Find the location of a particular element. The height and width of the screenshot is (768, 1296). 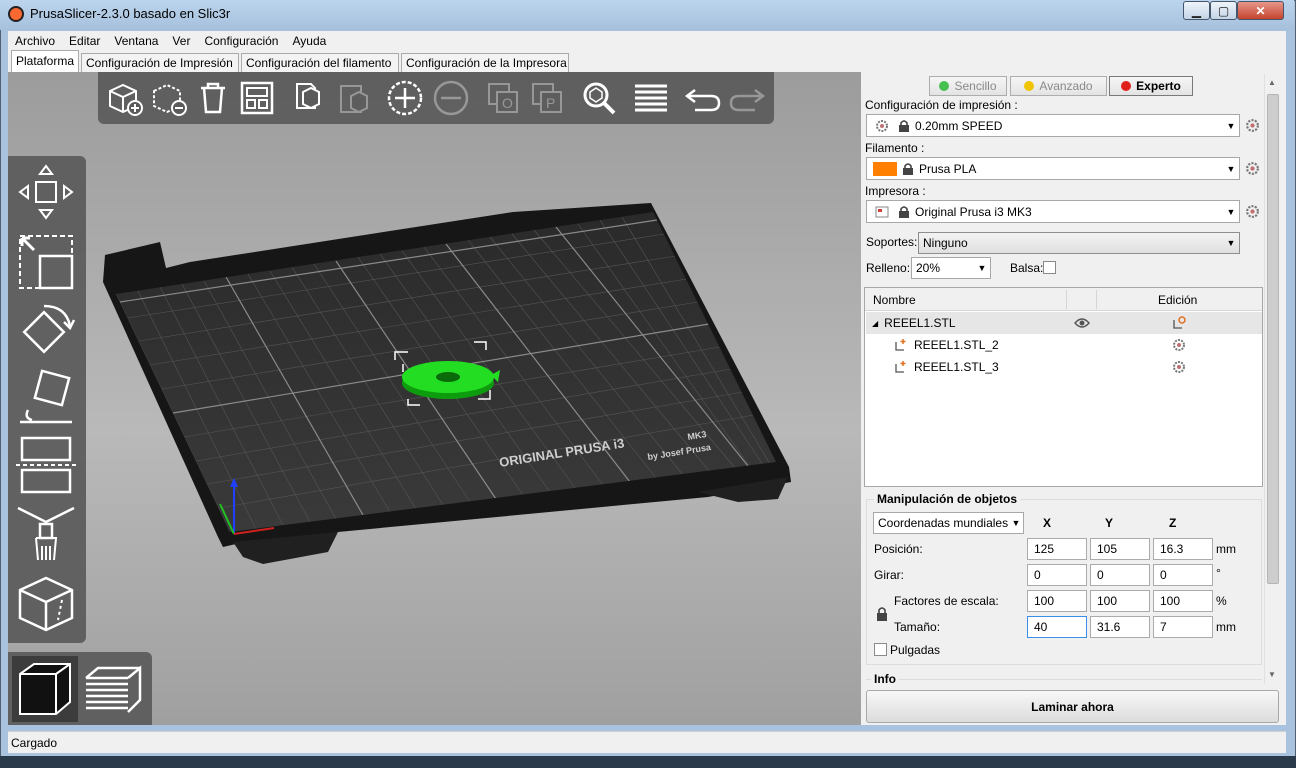

list-item-object: ◢ REEEL1.STL is located at coordinates (1064, 323).